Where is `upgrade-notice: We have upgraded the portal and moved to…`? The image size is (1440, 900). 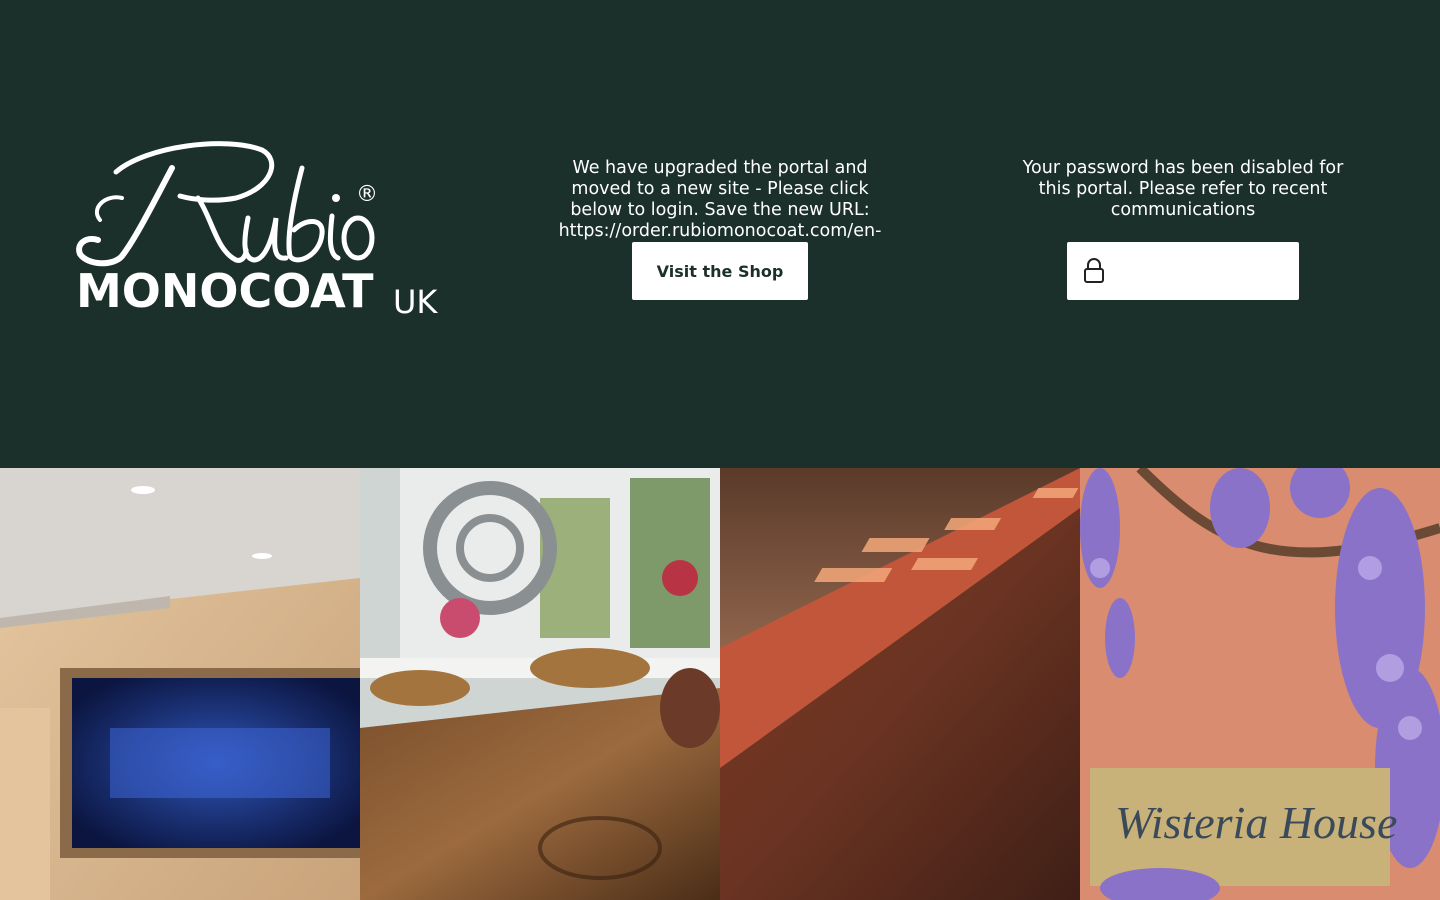
upgrade-notice: We have upgraded the portal and moved to… is located at coordinates (720, 200).